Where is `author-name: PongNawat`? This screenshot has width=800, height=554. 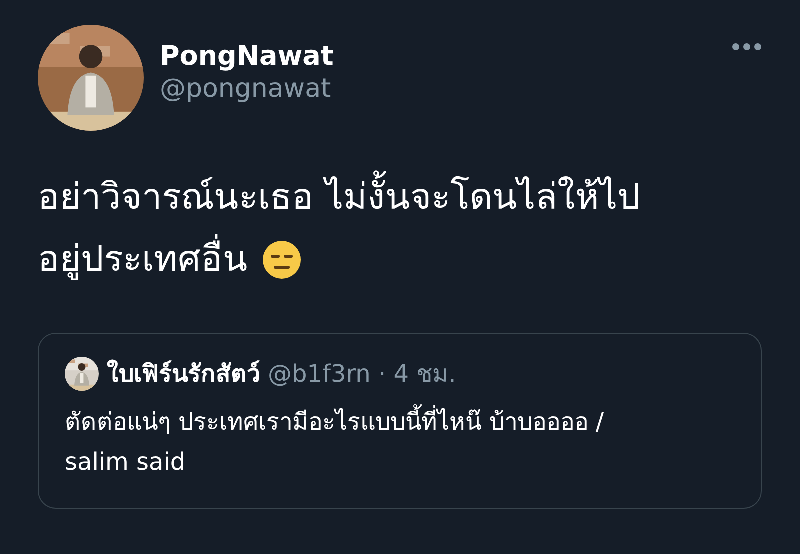 author-name: PongNawat is located at coordinates (247, 57).